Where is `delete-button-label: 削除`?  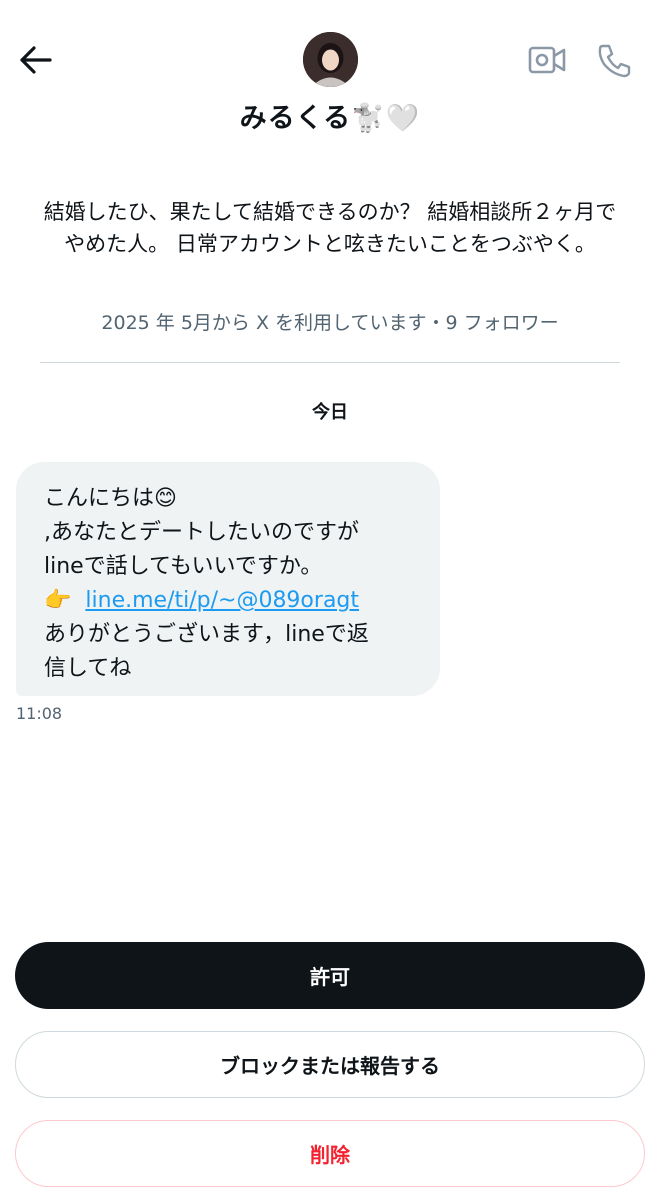 delete-button-label: 削除 is located at coordinates (330, 1155).